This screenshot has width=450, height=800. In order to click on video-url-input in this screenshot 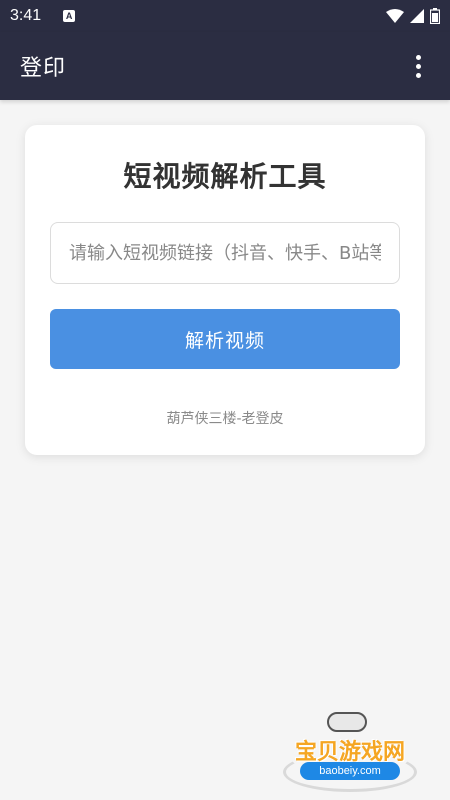, I will do `click(225, 253)`.